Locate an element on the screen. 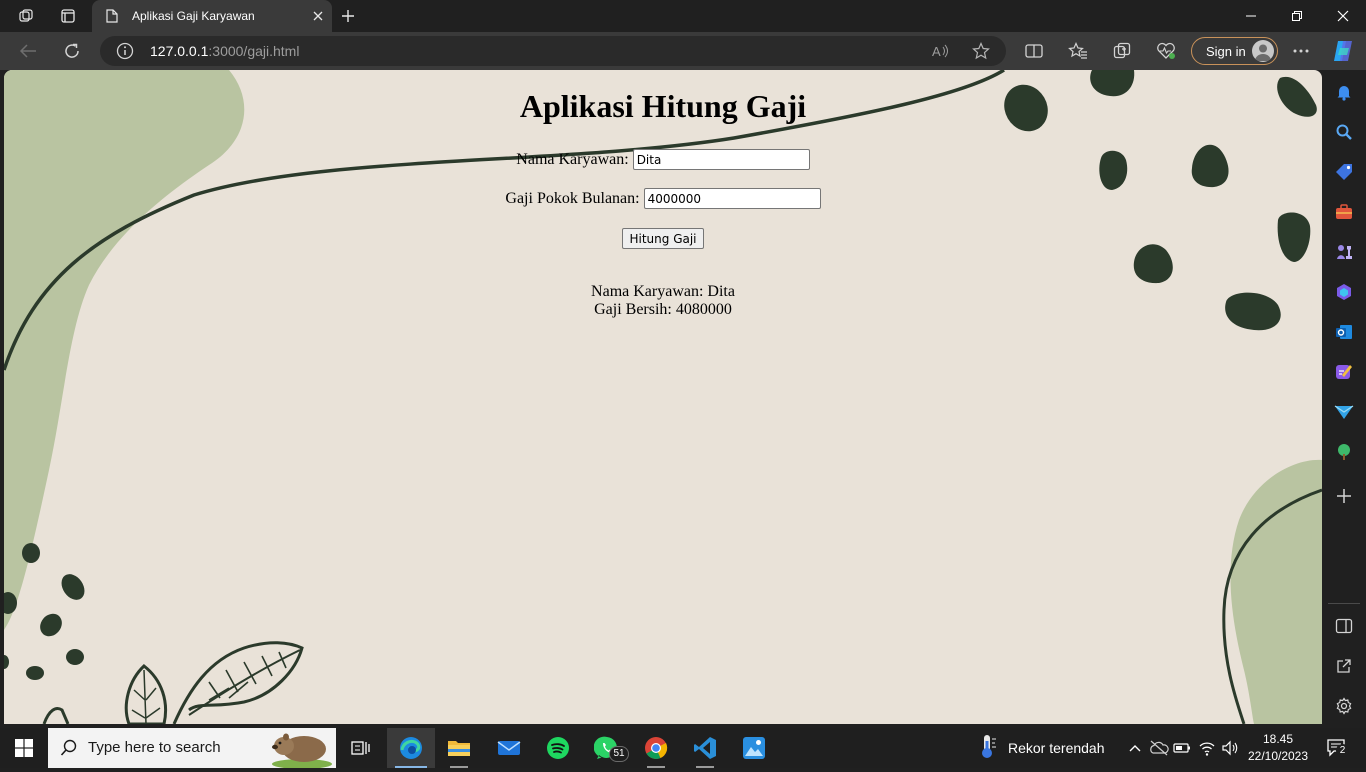 Image resolution: width=1366 pixels, height=772 pixels. sign-in-button: Sign in is located at coordinates (1234, 51).